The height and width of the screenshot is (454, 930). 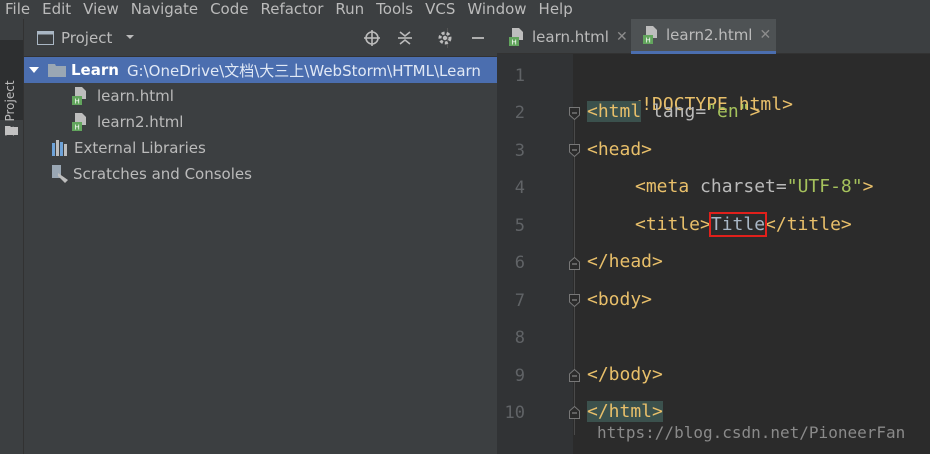 I want to click on tab-learn-html: H learn.html ✕, so click(x=564, y=36).